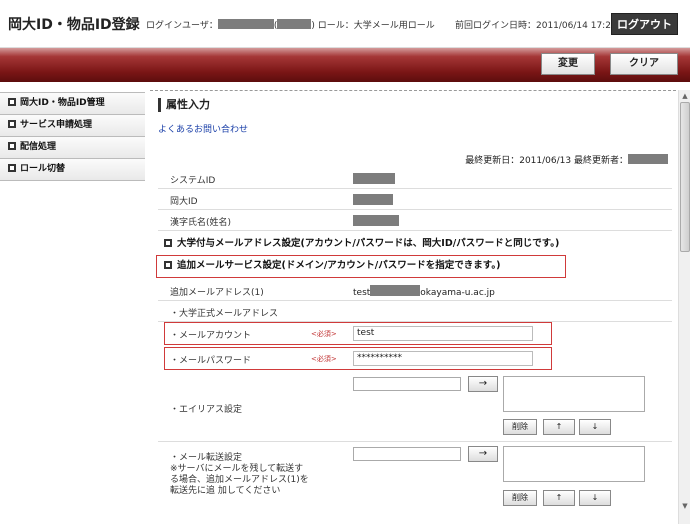  I want to click on alias-input, so click(407, 384).